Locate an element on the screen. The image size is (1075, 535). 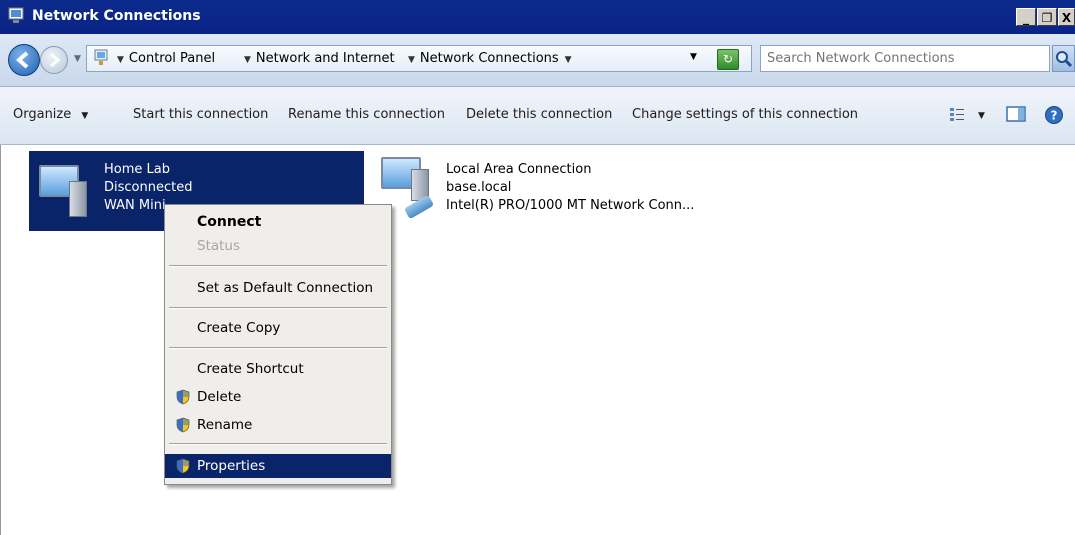
menu-item-rename: Rename is located at coordinates (278, 425).